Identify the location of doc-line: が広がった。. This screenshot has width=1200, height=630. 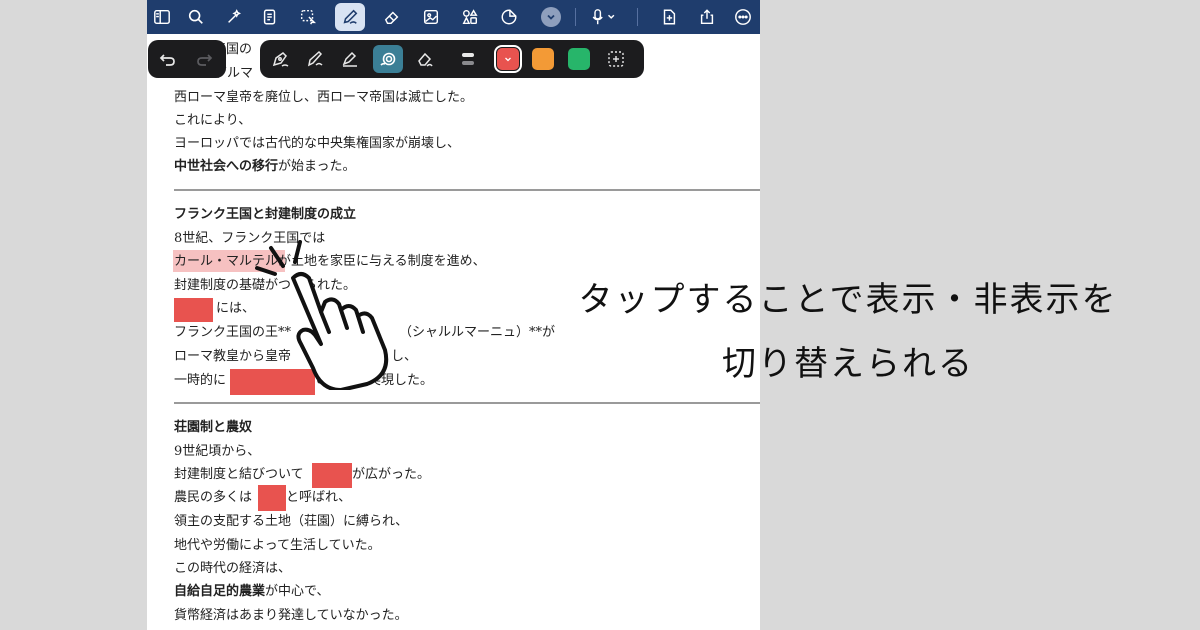
(391, 474).